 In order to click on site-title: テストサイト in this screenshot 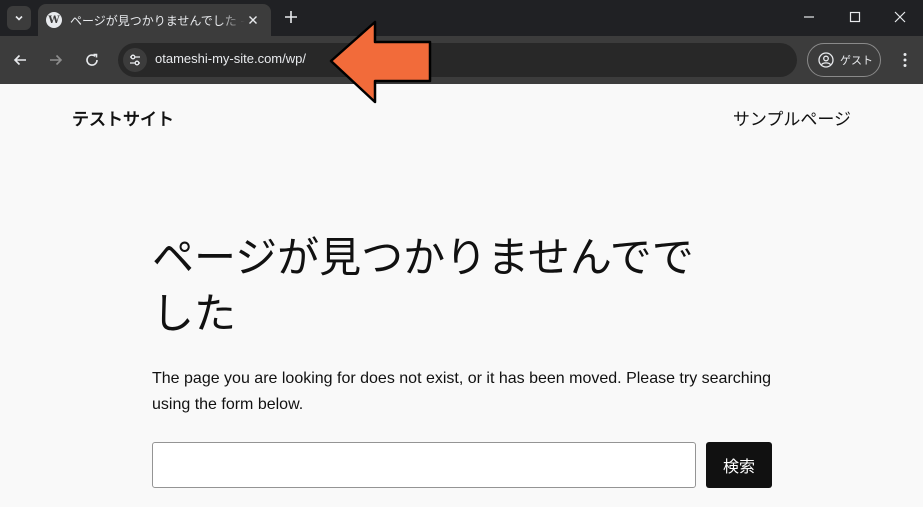, I will do `click(123, 117)`.